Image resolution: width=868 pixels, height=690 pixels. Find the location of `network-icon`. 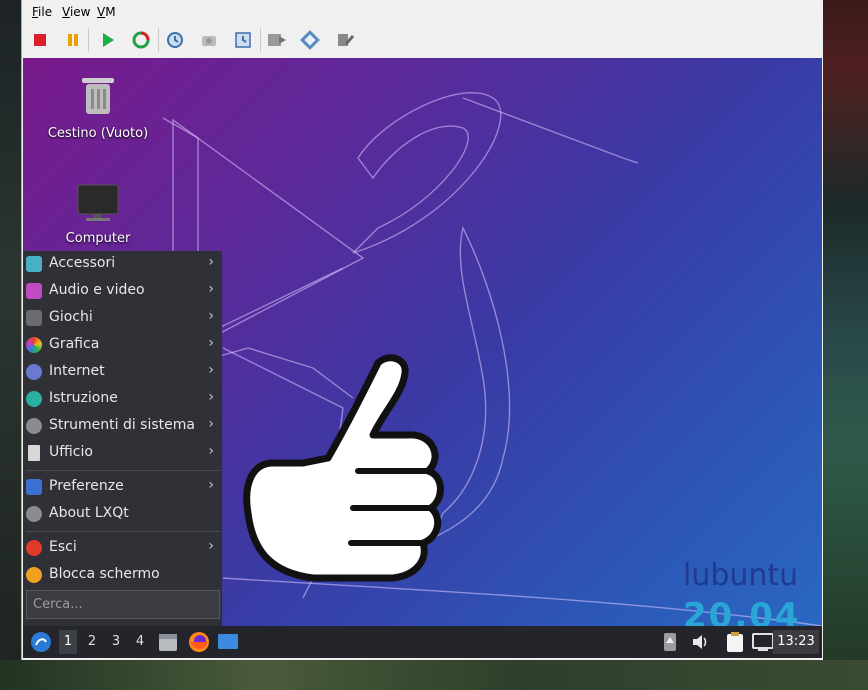

network-icon is located at coordinates (763, 642).